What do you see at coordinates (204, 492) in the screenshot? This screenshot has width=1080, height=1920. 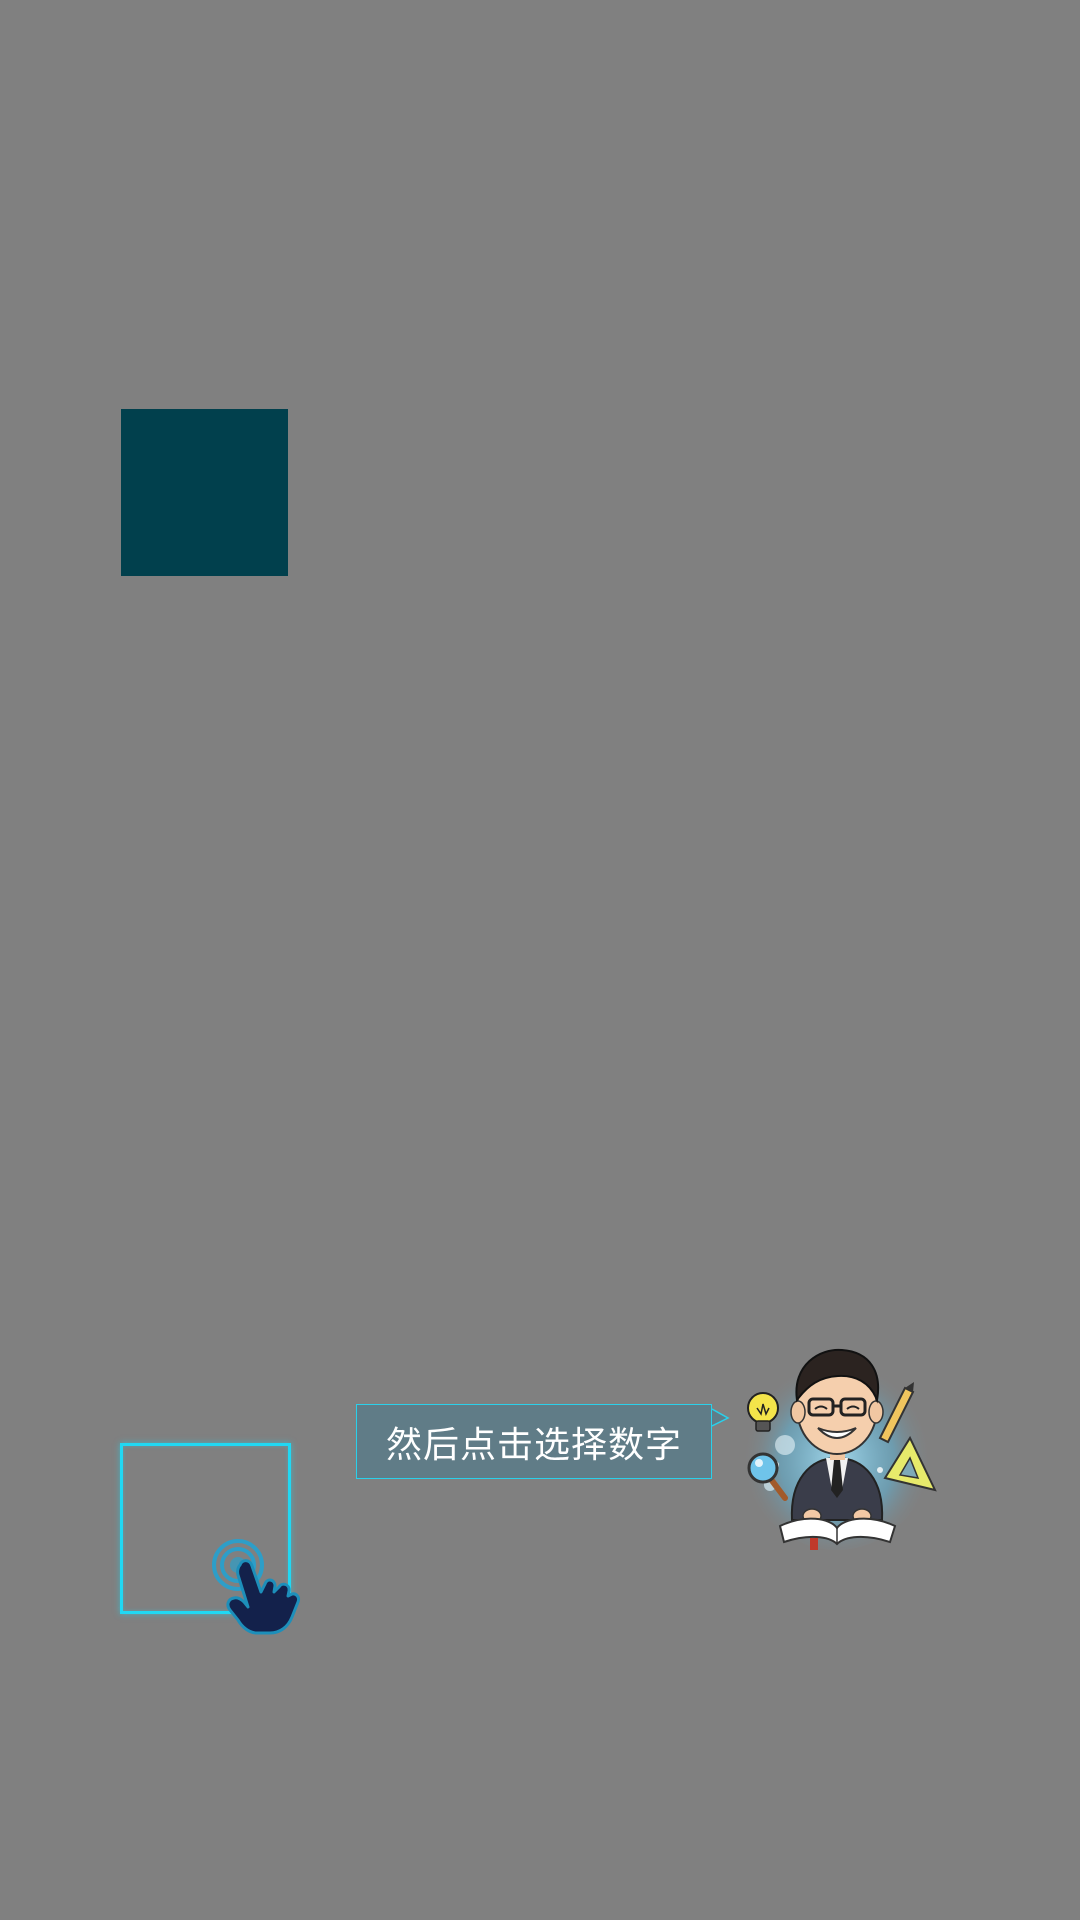 I see `number-tile` at bounding box center [204, 492].